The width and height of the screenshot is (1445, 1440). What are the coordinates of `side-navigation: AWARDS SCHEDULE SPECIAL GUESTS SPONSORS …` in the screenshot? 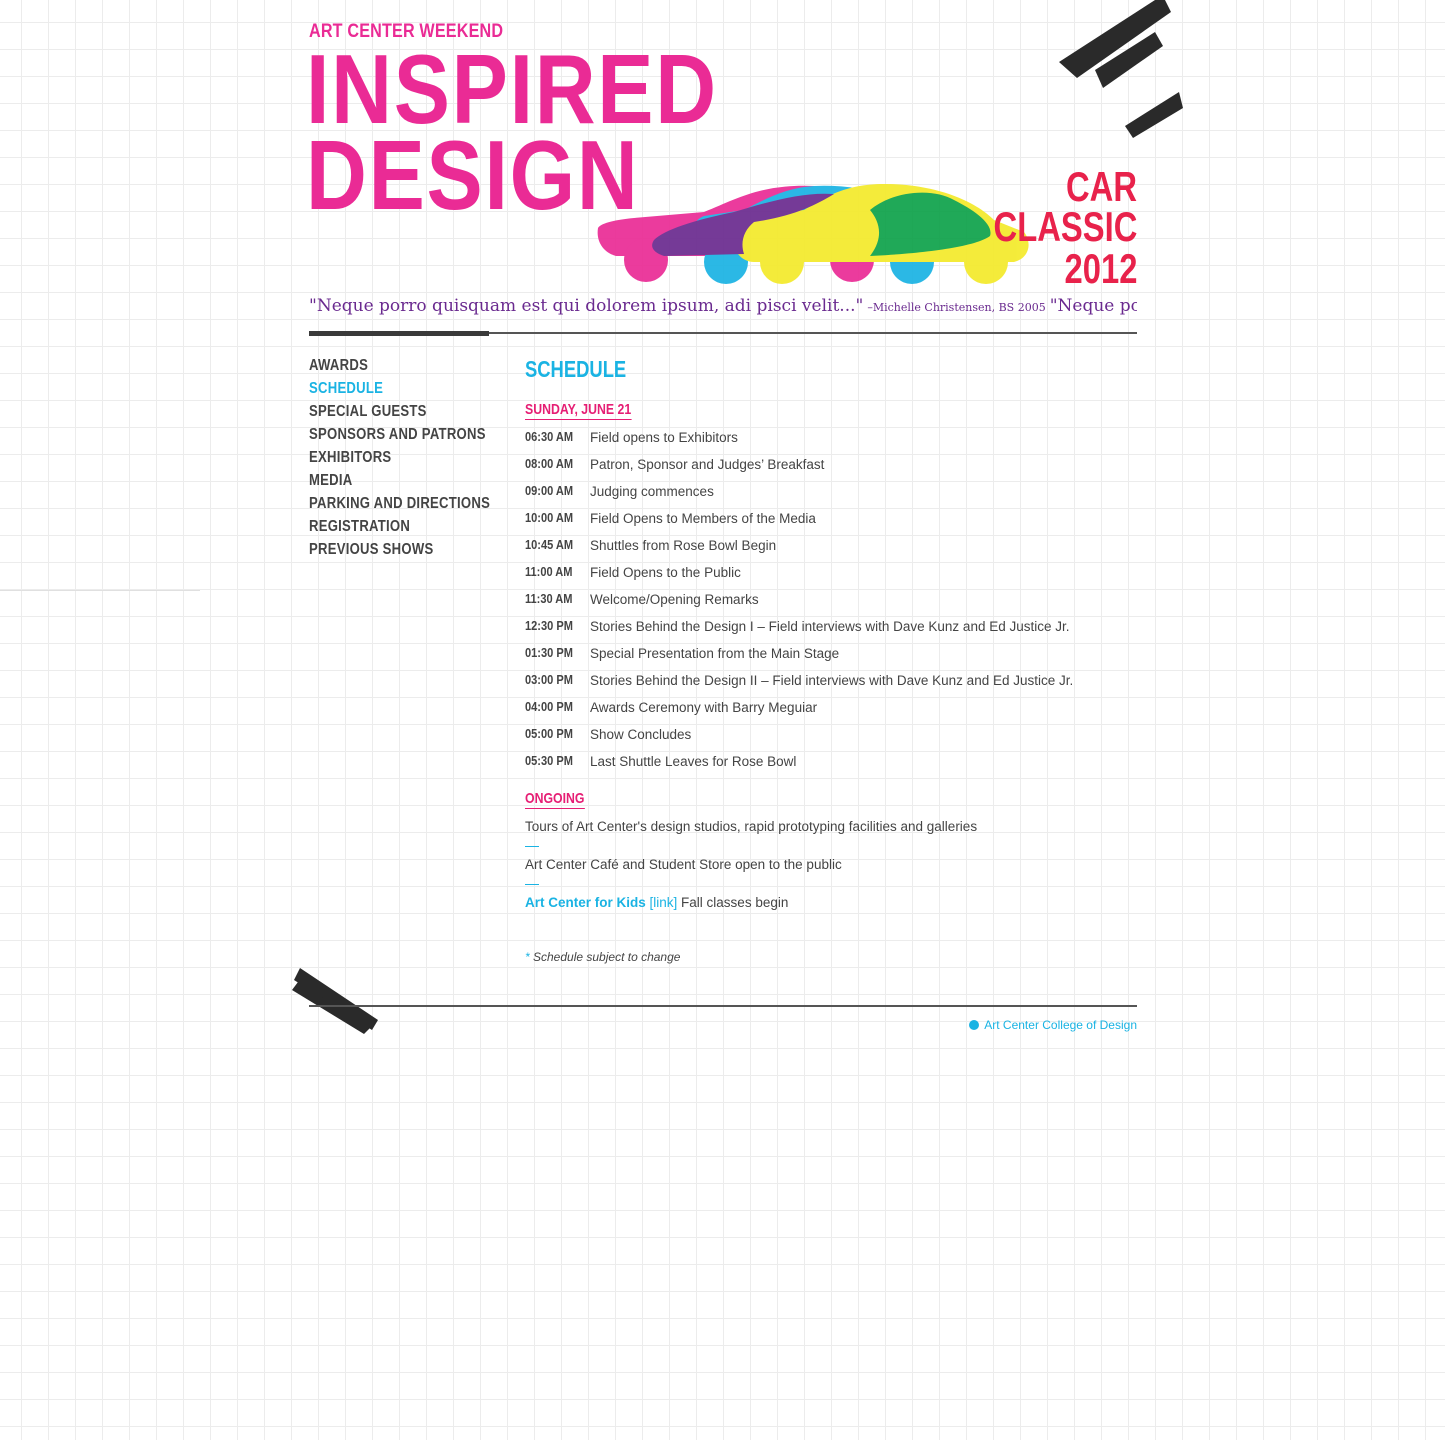 It's located at (419, 460).